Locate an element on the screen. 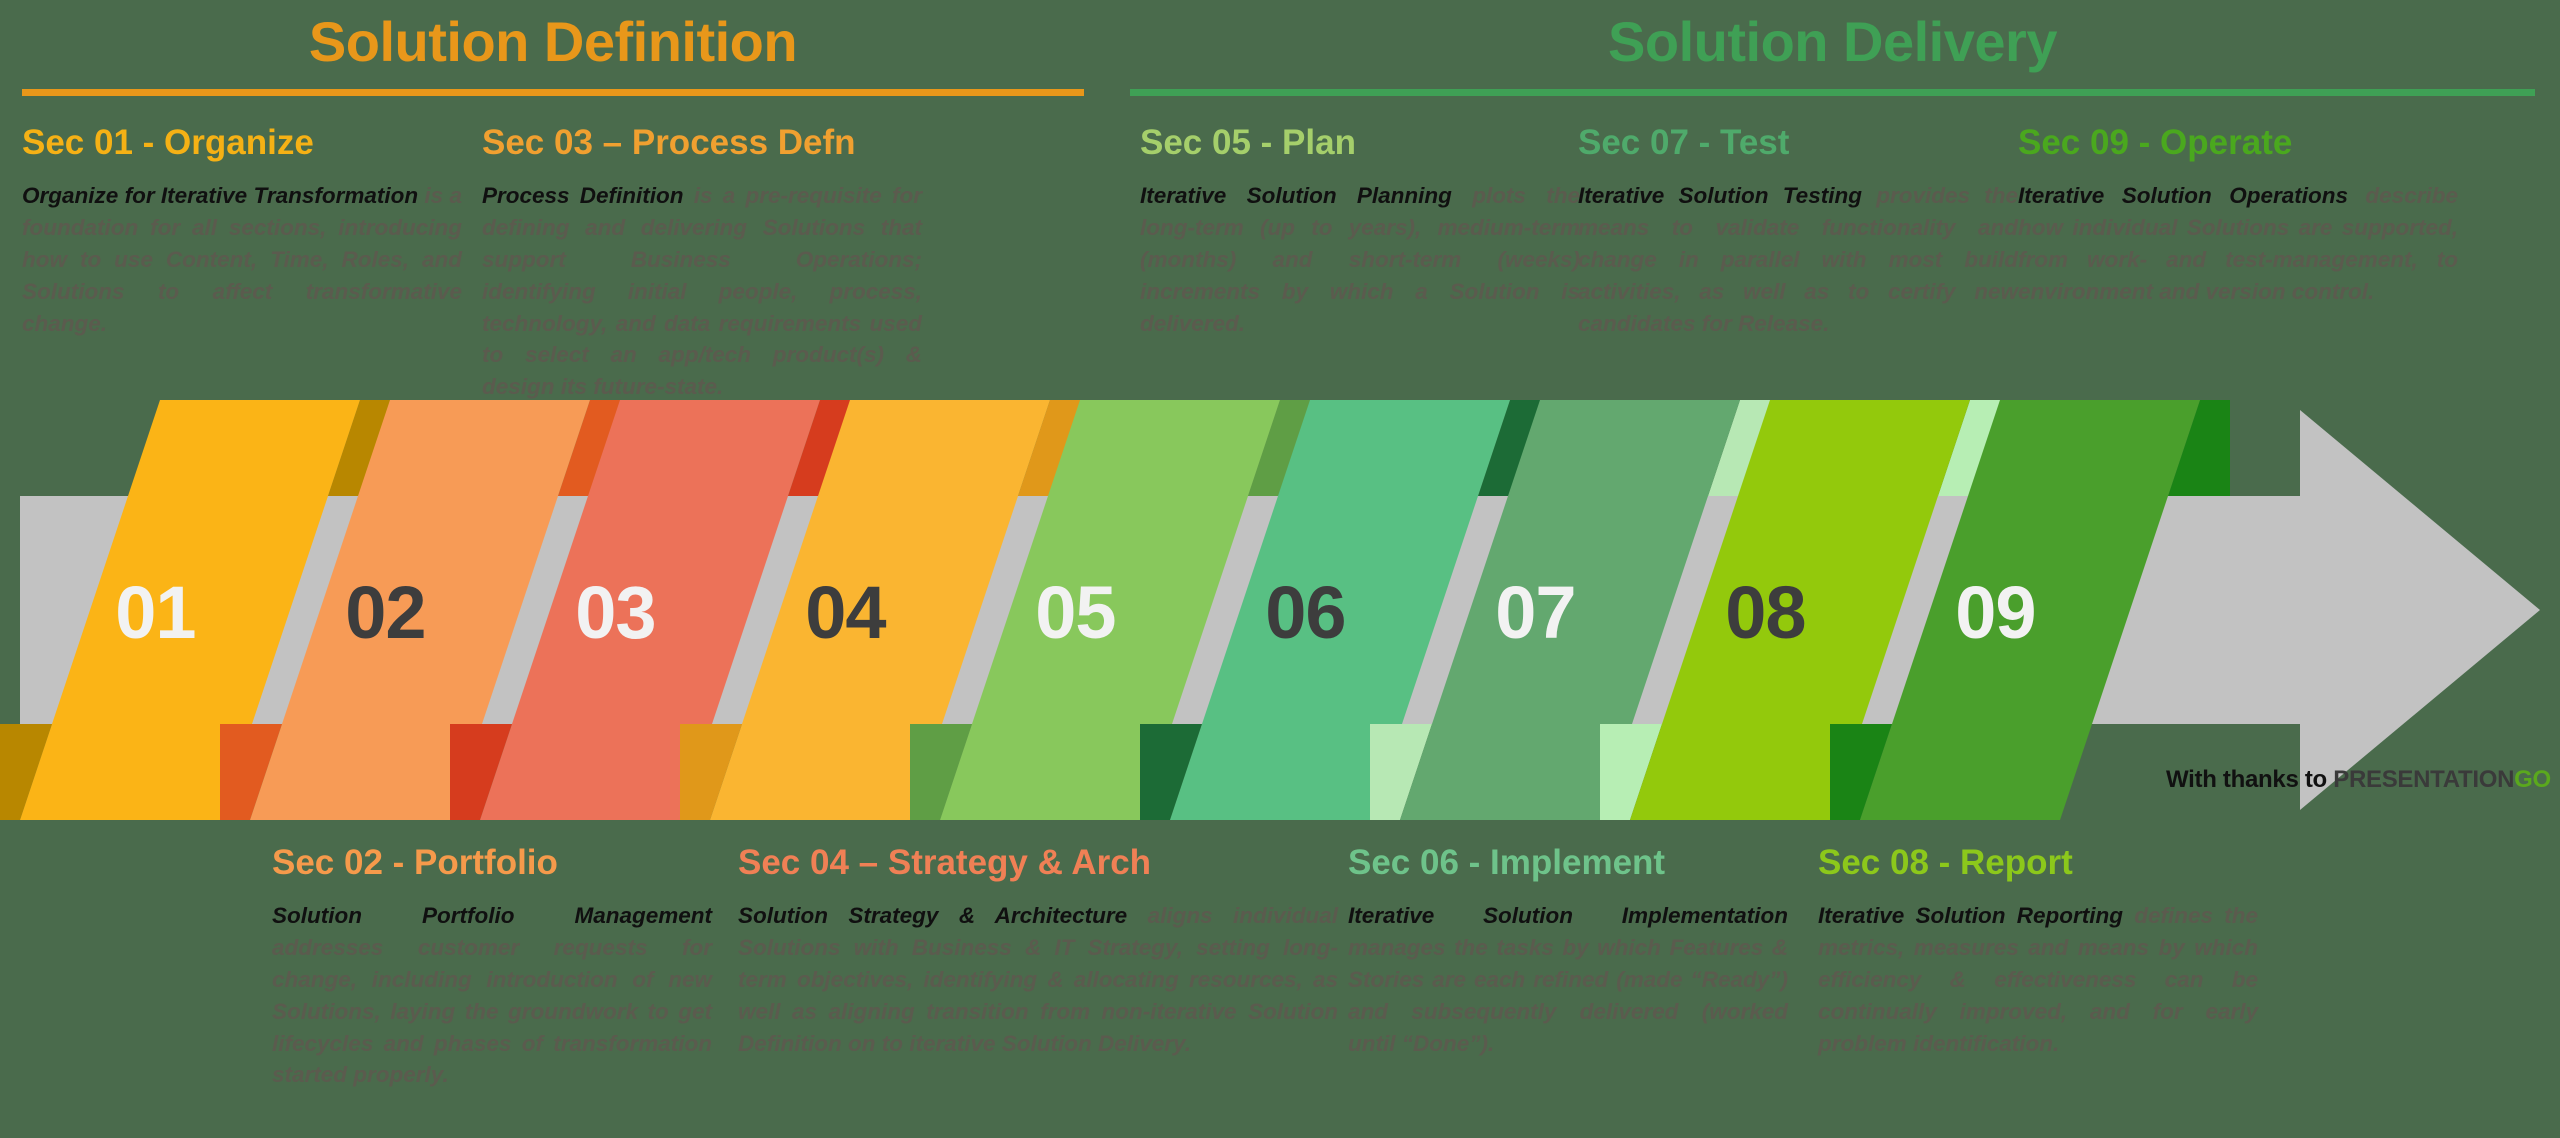  section-lead-03: Process Definition is located at coordinates (583, 195).